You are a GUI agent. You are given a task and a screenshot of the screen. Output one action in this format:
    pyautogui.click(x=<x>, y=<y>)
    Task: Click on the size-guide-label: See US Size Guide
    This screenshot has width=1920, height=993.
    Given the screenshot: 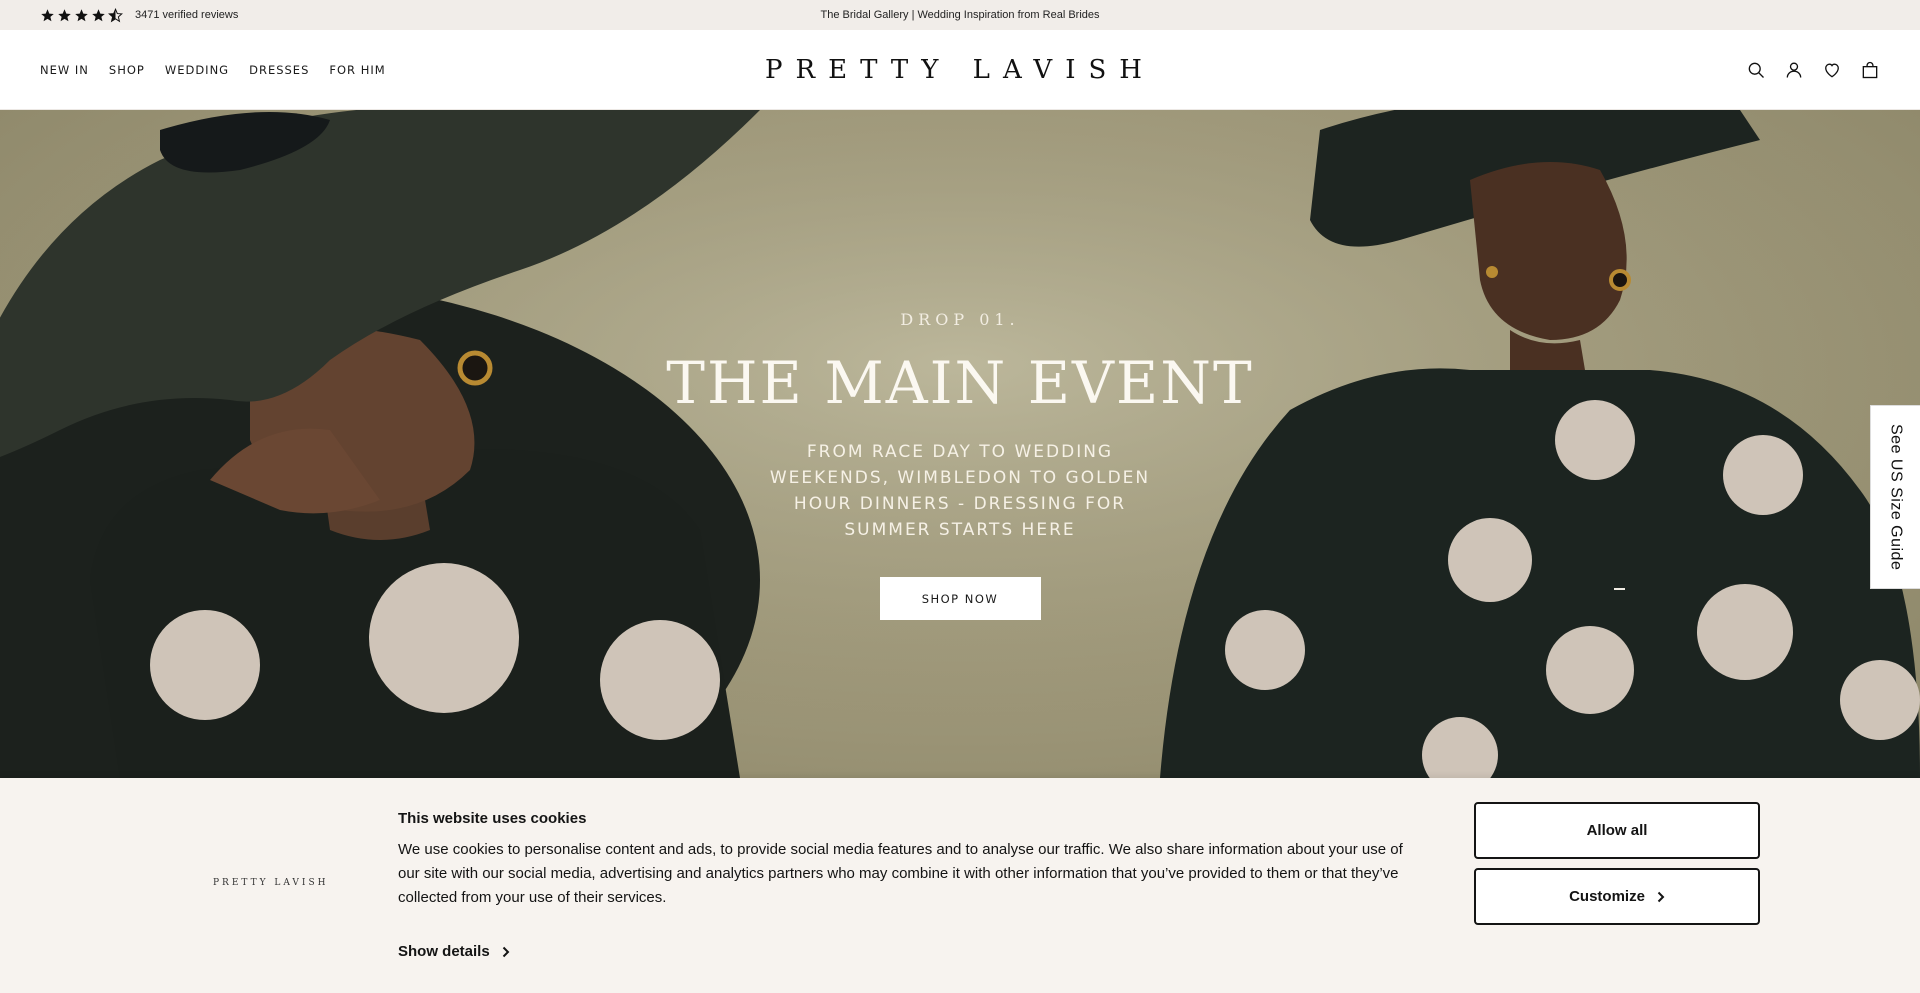 What is the action you would take?
    pyautogui.click(x=1896, y=497)
    